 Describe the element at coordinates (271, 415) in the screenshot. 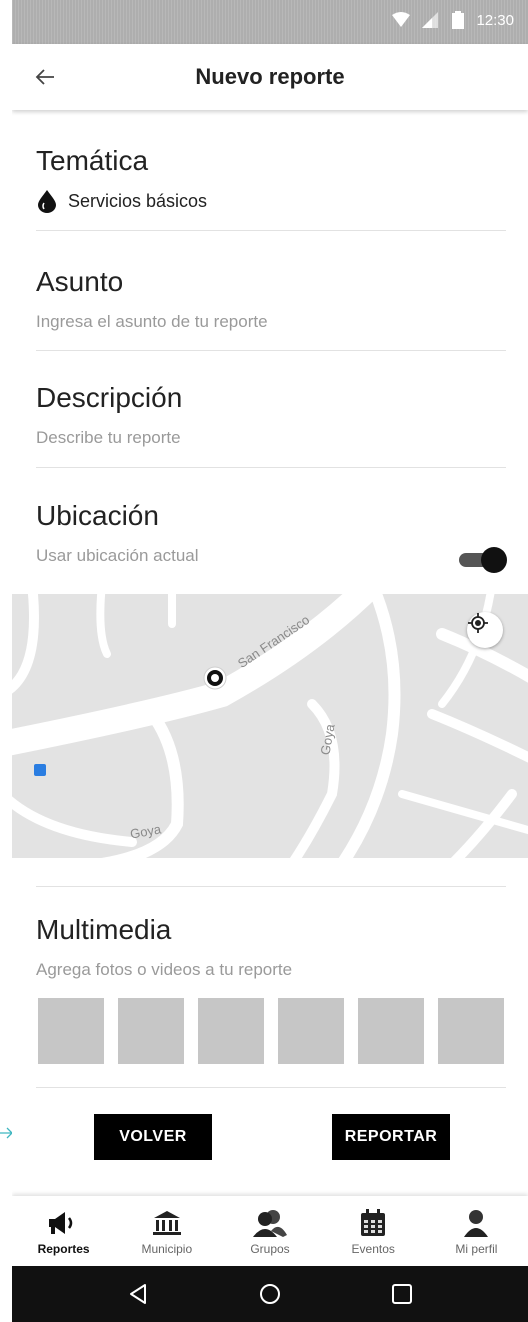

I see `description-field: Descripción Describe tu reporte` at that location.